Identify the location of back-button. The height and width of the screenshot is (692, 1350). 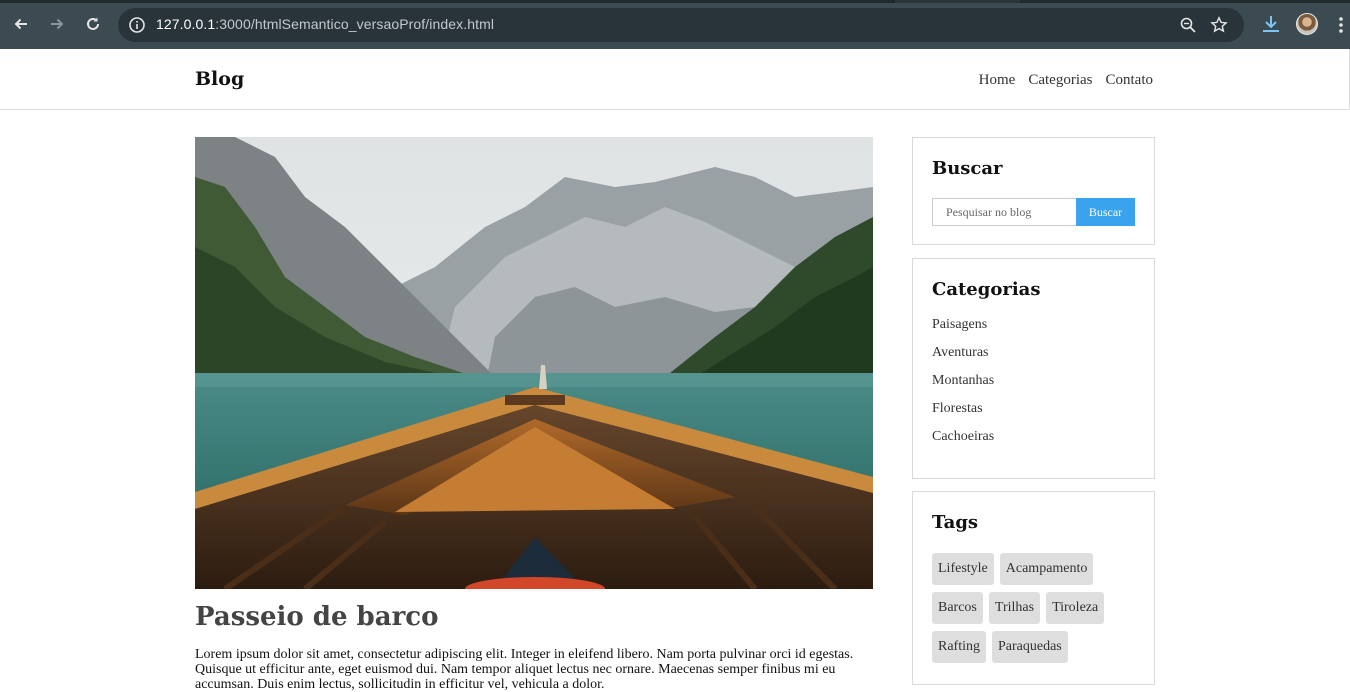
(21, 24).